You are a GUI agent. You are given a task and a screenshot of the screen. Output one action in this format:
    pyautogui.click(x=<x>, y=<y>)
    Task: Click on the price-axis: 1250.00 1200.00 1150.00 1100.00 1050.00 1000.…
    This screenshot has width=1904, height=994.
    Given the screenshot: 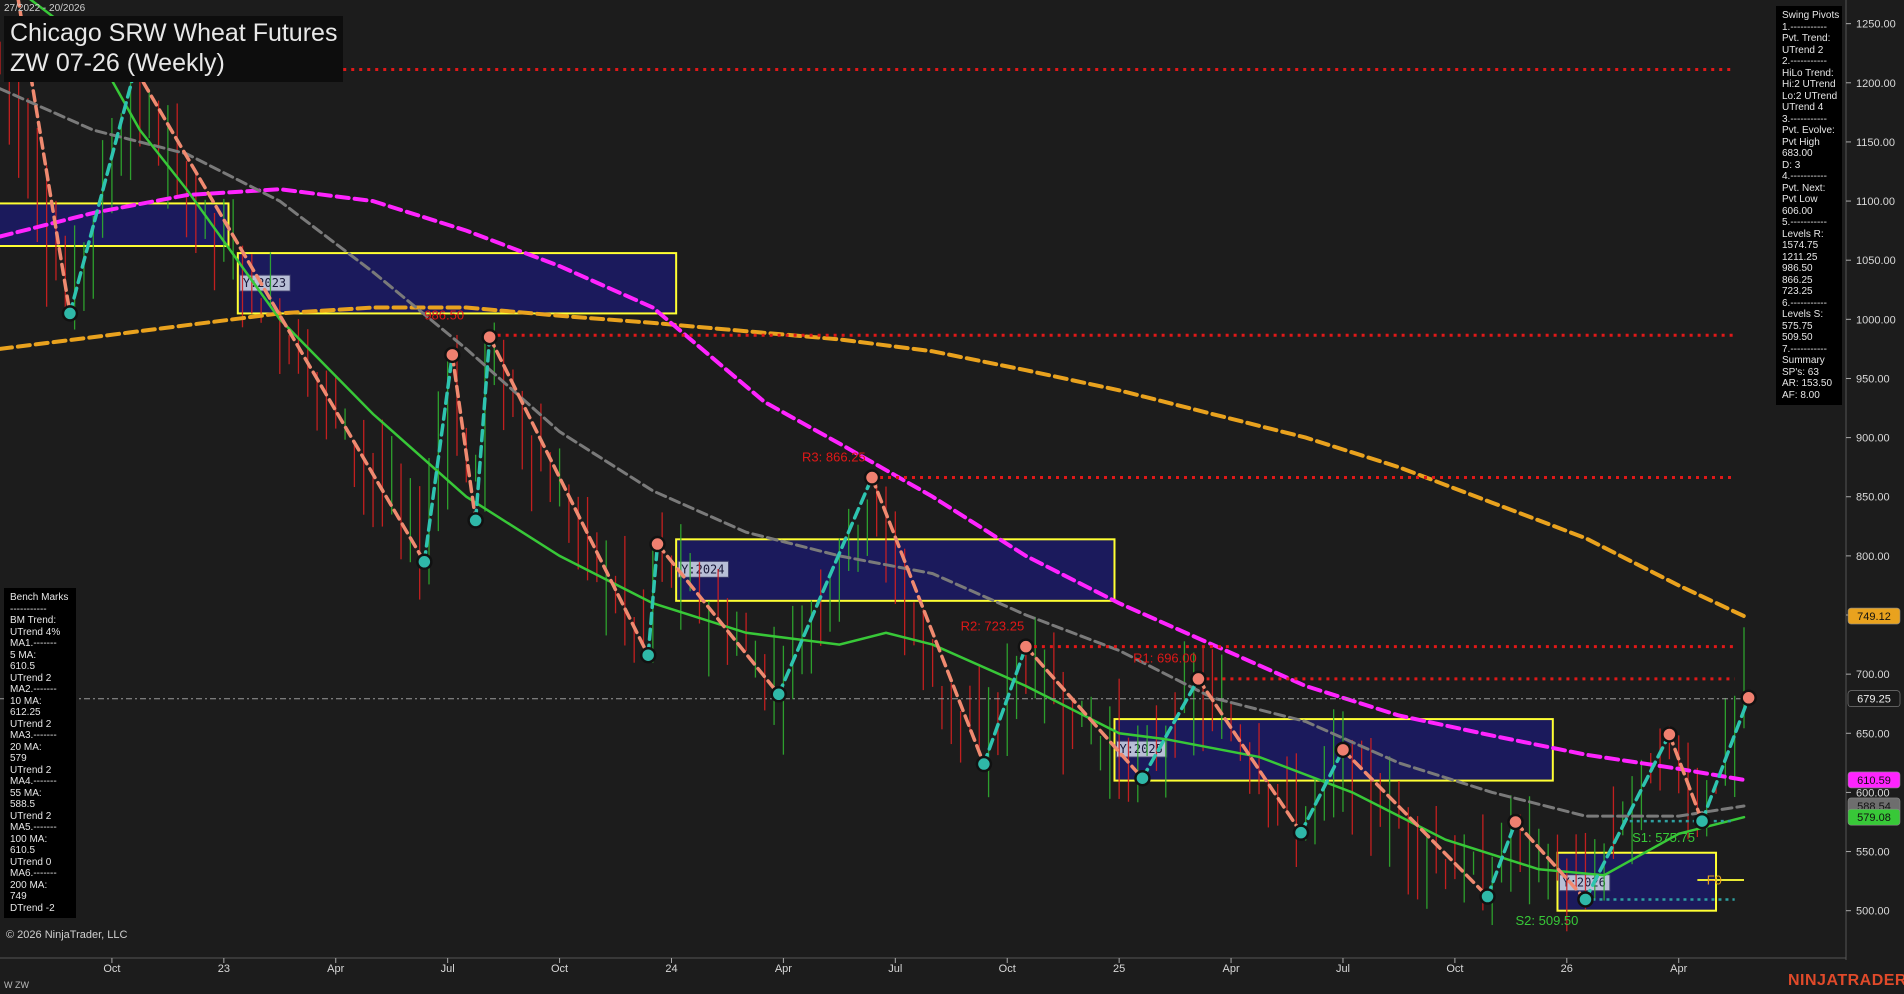 What is the action you would take?
    pyautogui.click(x=1873, y=480)
    